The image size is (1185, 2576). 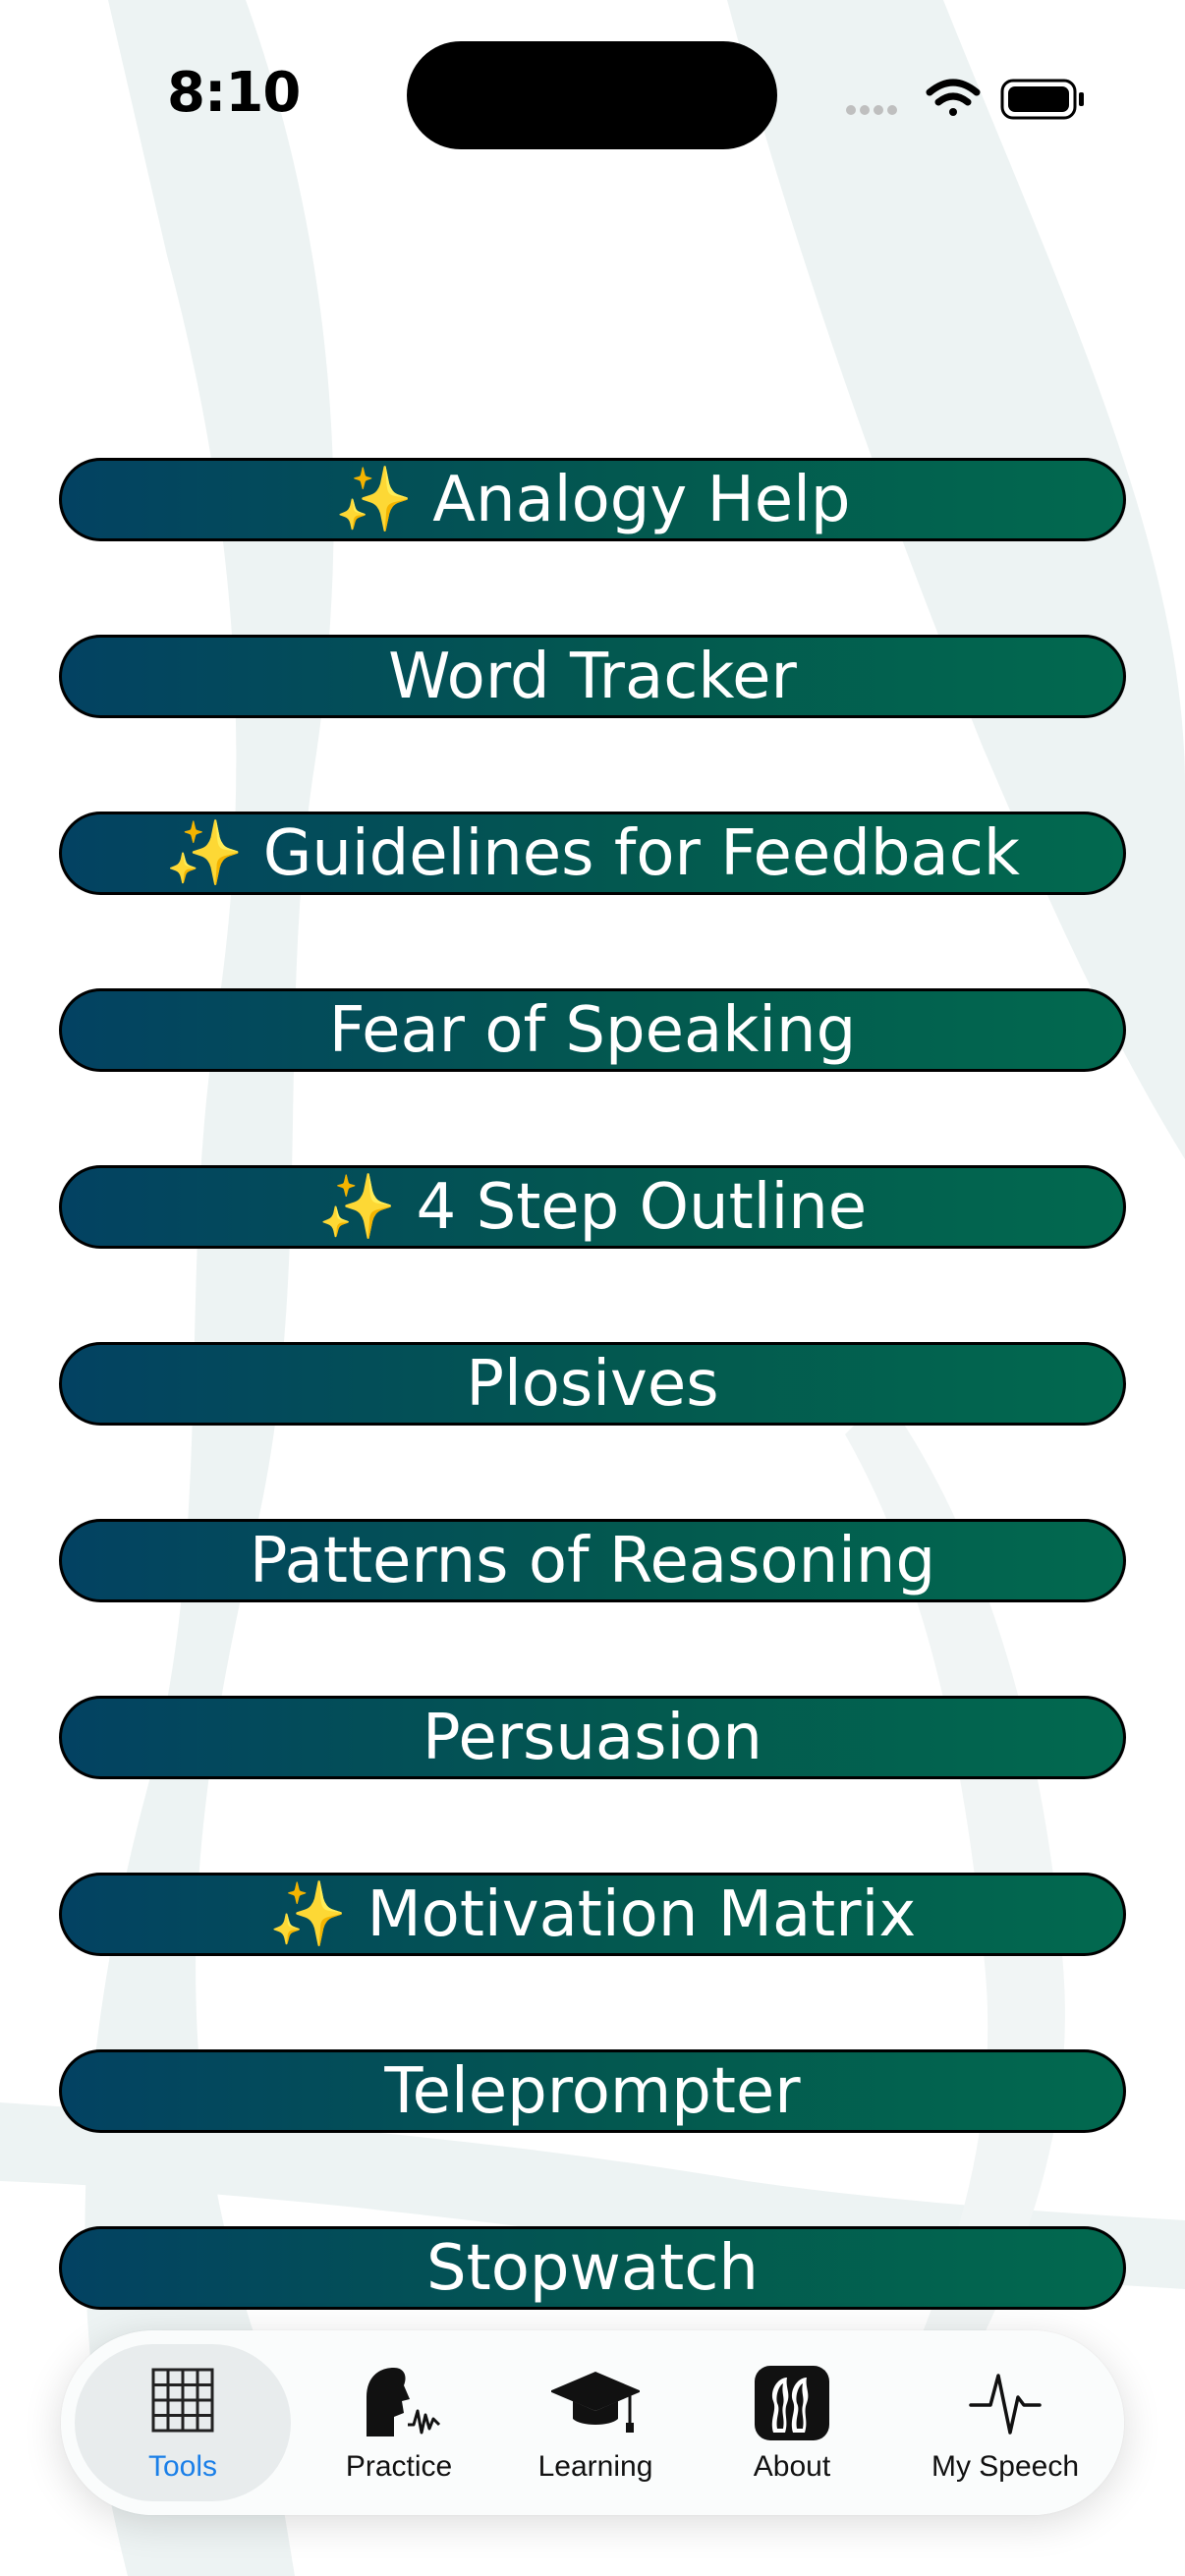 I want to click on wifi-icon, so click(x=954, y=97).